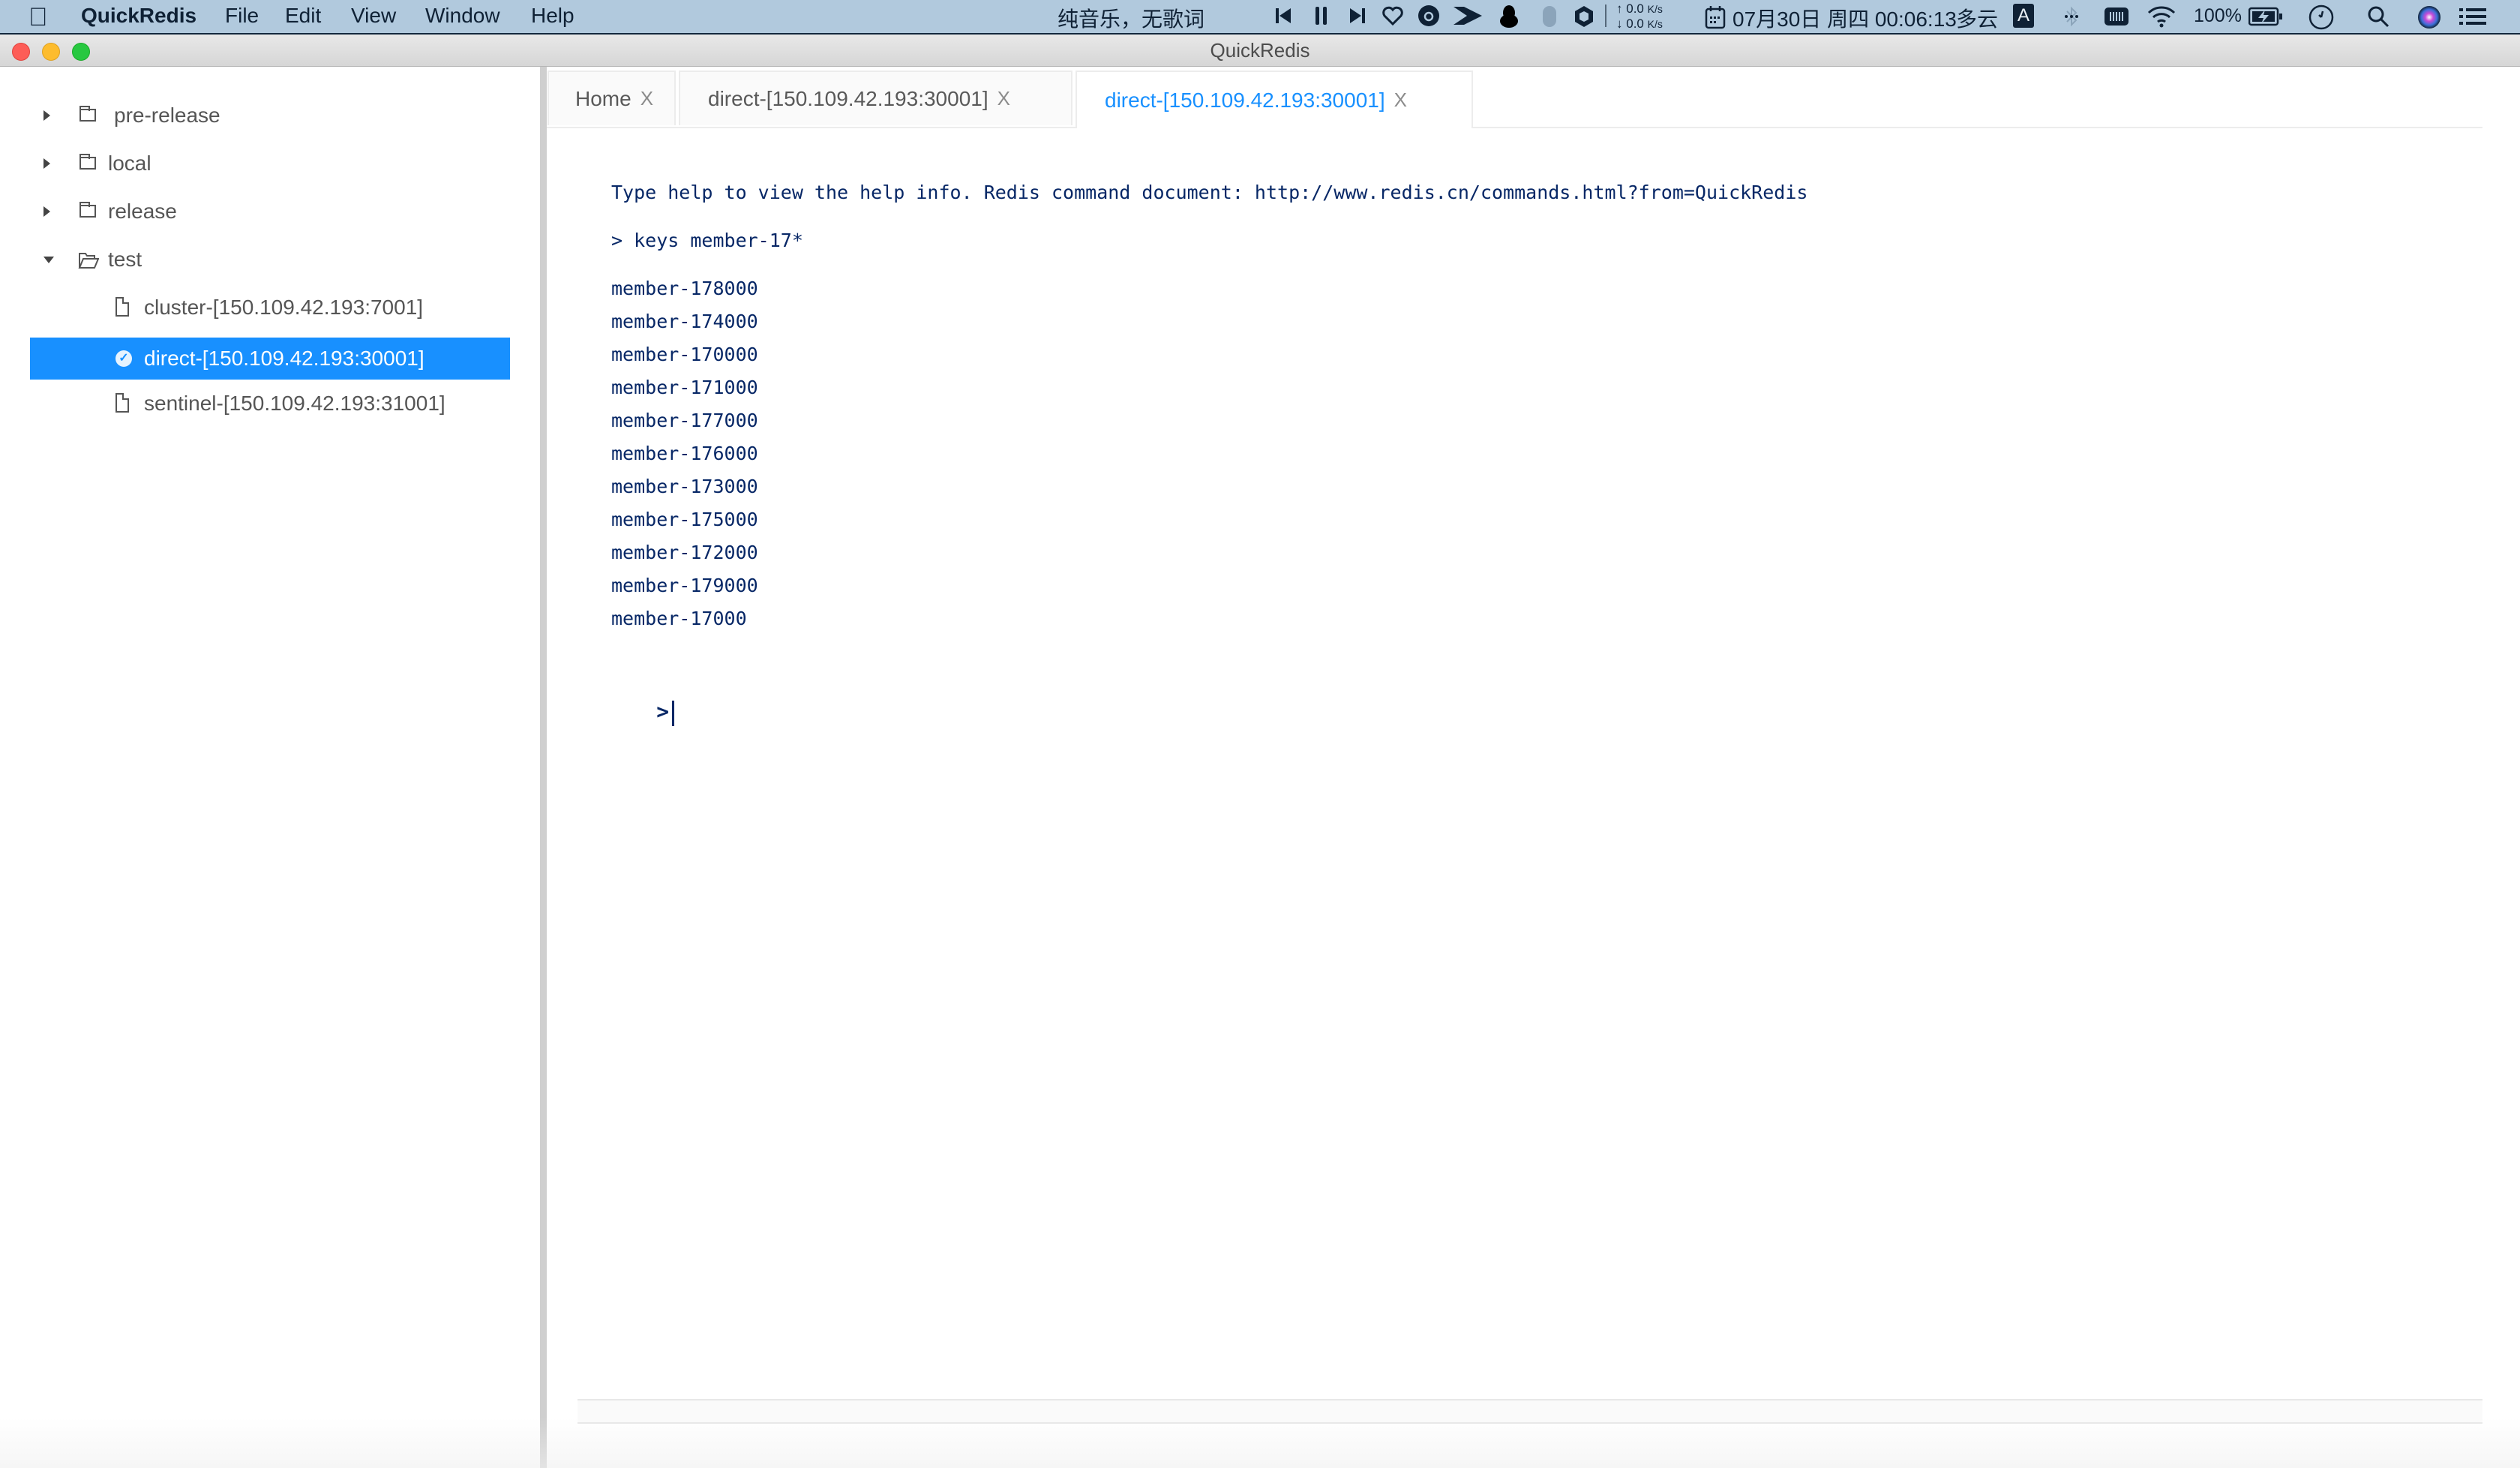 This screenshot has width=2520, height=1468. I want to click on menu-edit: Edit, so click(303, 16).